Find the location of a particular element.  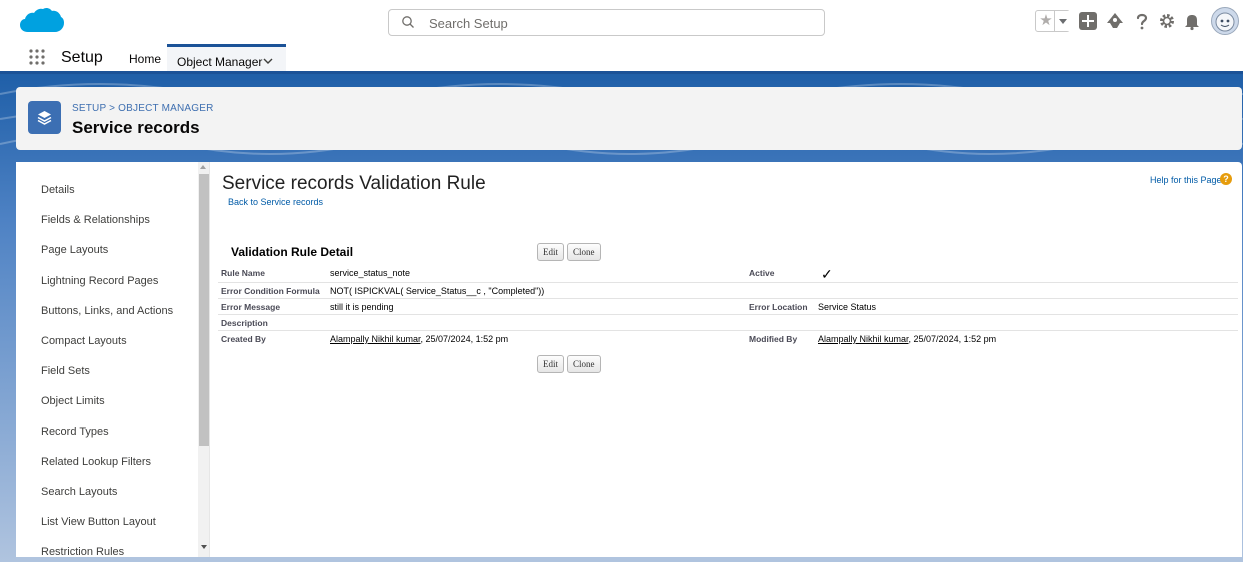

trailhead-icon is located at coordinates (1115, 21).